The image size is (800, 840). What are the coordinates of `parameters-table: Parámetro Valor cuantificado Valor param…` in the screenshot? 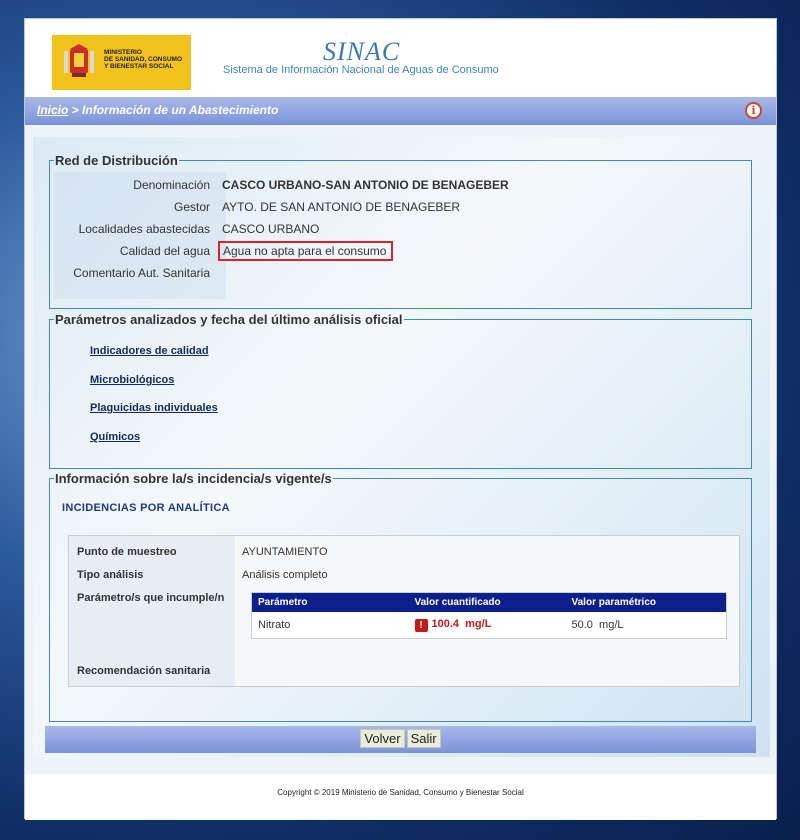 It's located at (489, 615).